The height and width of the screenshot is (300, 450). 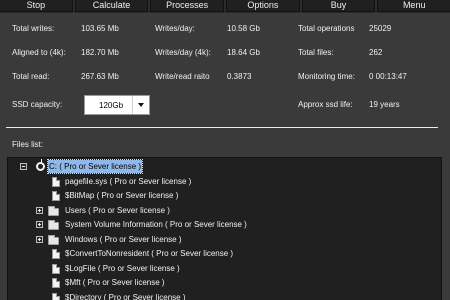 I want to click on stop-button: Stop, so click(x=36, y=6).